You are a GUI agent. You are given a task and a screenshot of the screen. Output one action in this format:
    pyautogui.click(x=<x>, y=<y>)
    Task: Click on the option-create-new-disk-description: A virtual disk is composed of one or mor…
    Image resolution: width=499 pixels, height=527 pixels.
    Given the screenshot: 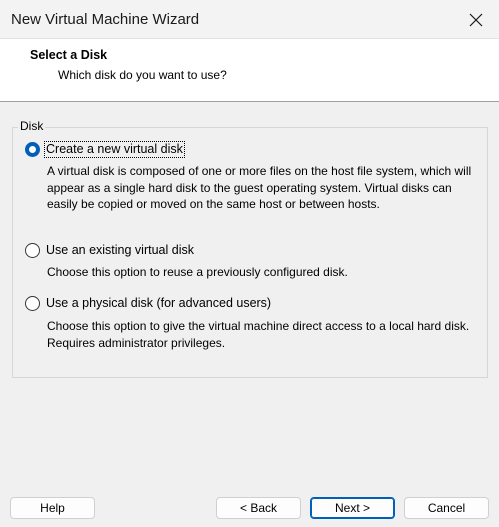 What is the action you would take?
    pyautogui.click(x=259, y=187)
    